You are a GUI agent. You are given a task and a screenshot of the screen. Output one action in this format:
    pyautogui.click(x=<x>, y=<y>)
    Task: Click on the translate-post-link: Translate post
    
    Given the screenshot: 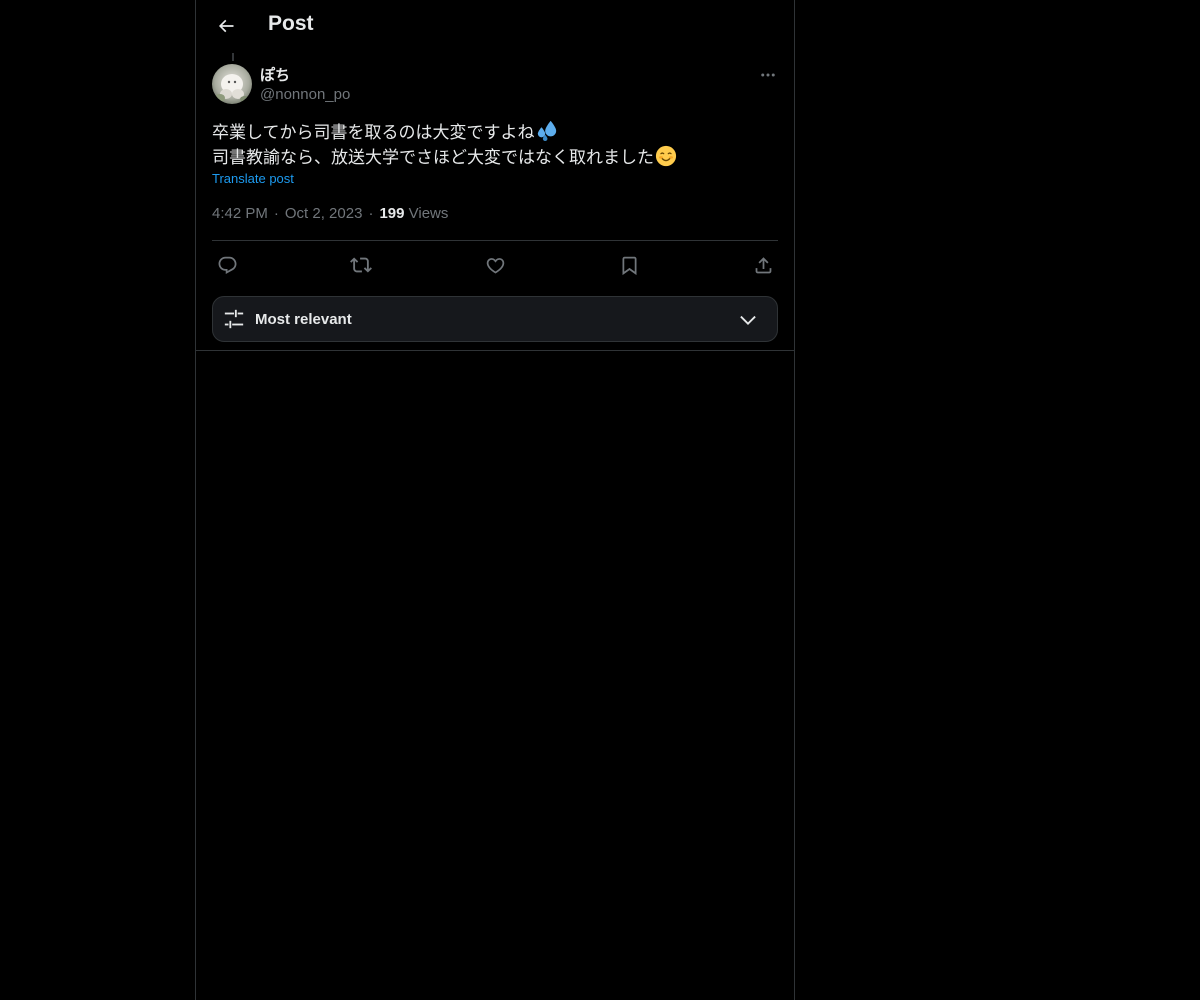 What is the action you would take?
    pyautogui.click(x=253, y=178)
    